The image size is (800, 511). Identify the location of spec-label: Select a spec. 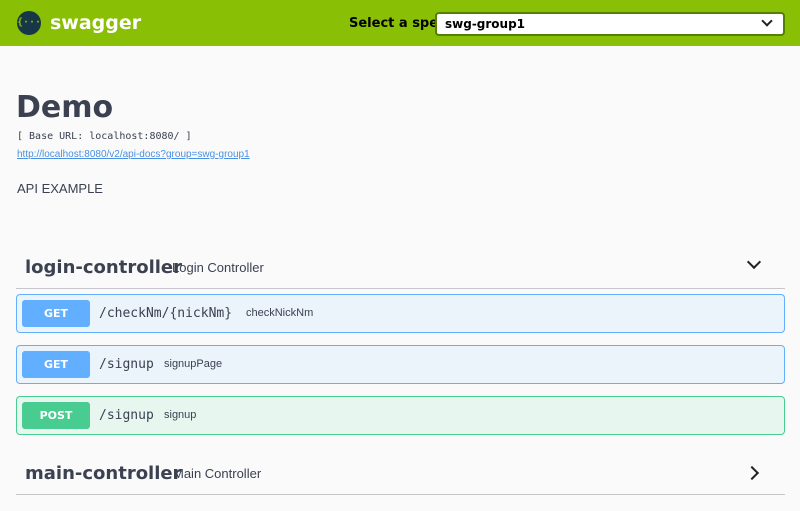
(397, 23).